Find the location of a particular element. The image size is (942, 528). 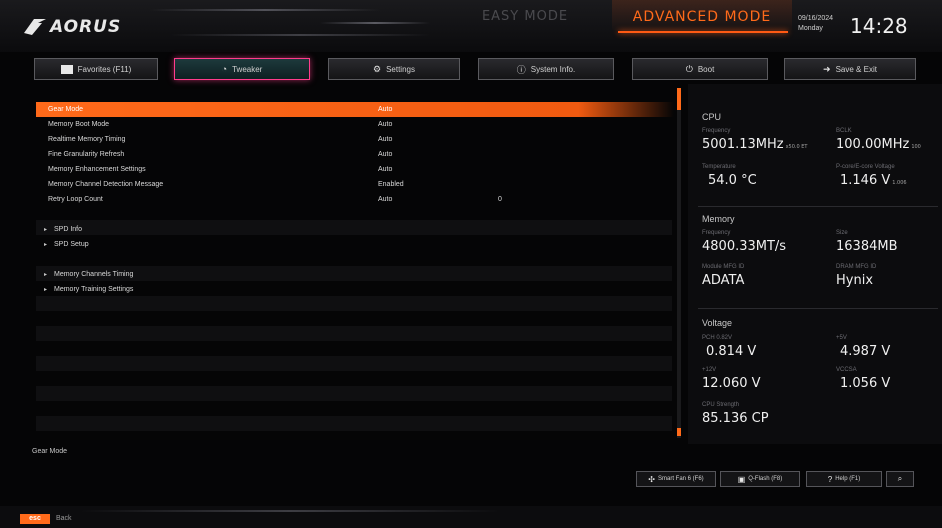

cpu-section-title: CPU is located at coordinates (712, 117).